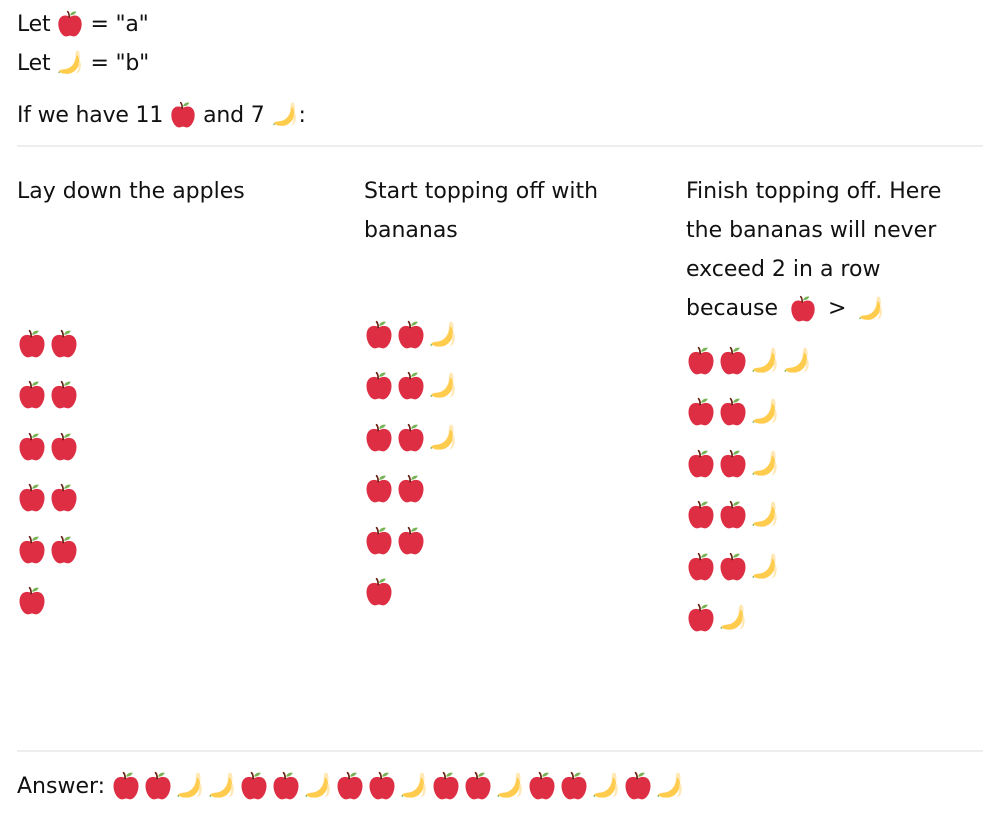 Image resolution: width=1000 pixels, height=818 pixels. What do you see at coordinates (302, 115) in the screenshot?
I see `premise-text-3: :` at bounding box center [302, 115].